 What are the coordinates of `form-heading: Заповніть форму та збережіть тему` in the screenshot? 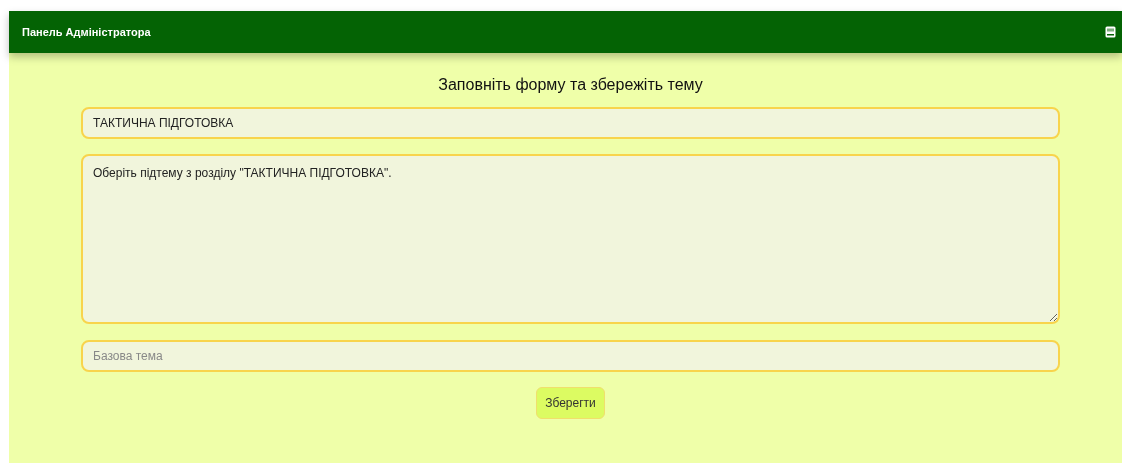 It's located at (570, 85).